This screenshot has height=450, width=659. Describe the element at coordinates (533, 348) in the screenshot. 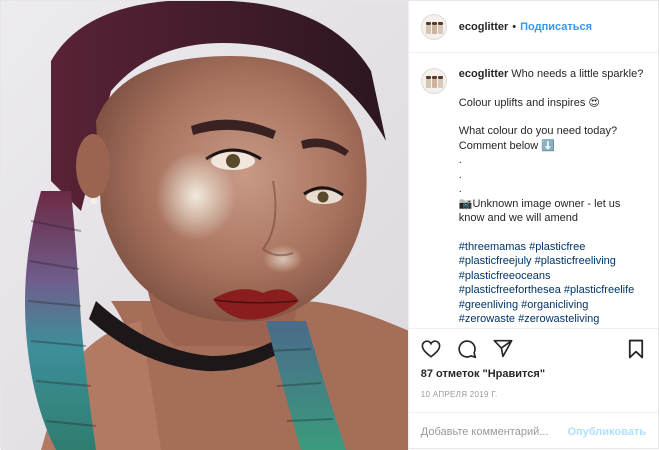

I see `action-bar` at that location.